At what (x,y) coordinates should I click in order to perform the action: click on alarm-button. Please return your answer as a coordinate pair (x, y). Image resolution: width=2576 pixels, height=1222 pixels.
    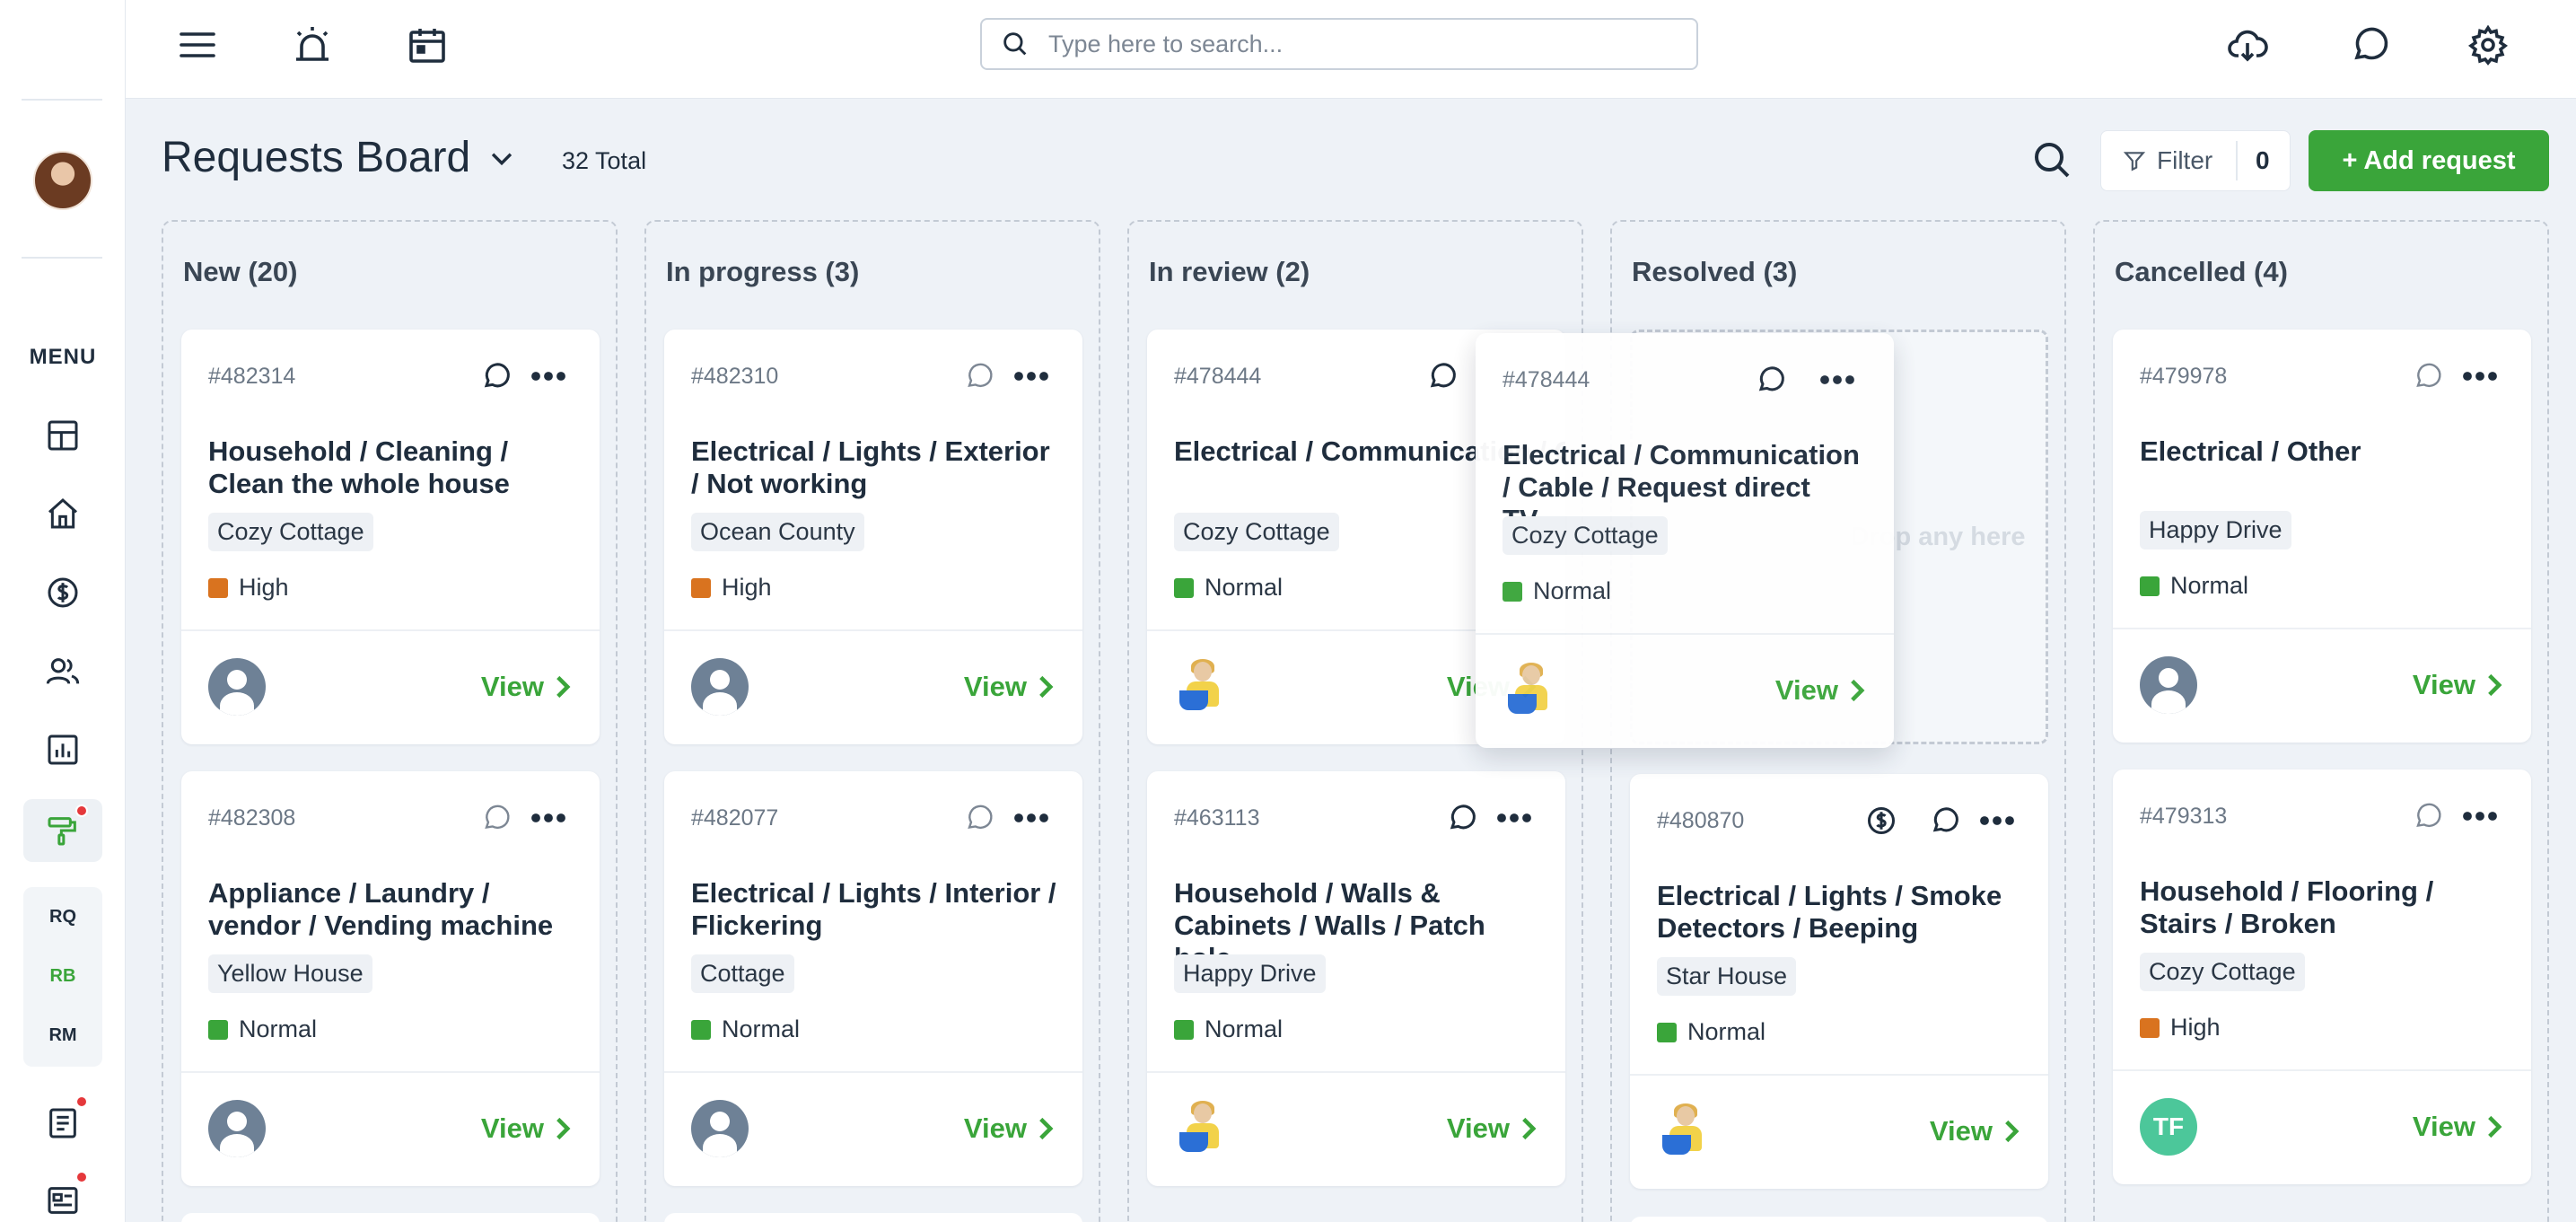
    Looking at the image, I should click on (312, 45).